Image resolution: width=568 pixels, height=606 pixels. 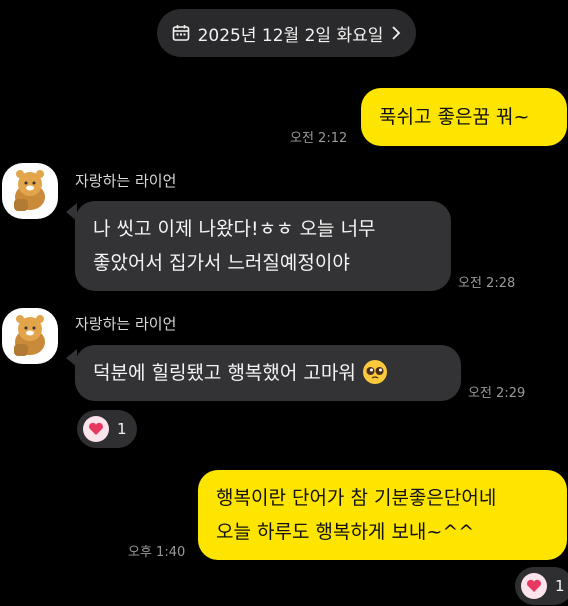 What do you see at coordinates (356, 498) in the screenshot?
I see `message-line: 행복이란 단어가 참 기분좋은단어네` at bounding box center [356, 498].